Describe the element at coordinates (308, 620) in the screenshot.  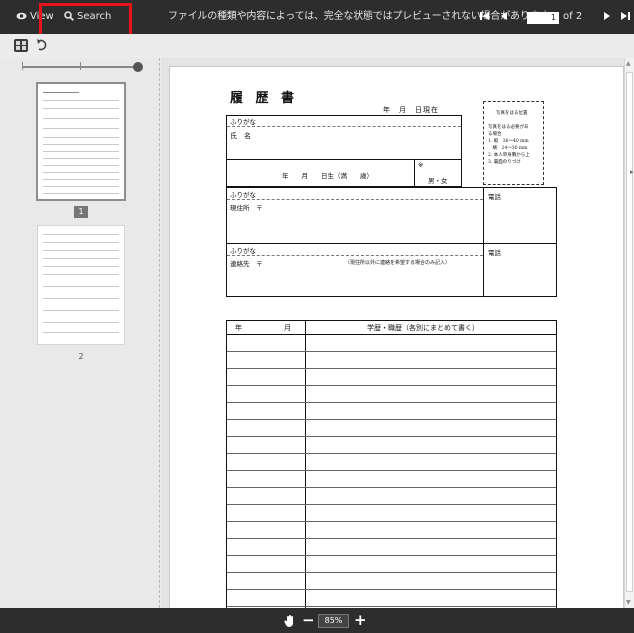
I see `zoom-out-button: −` at that location.